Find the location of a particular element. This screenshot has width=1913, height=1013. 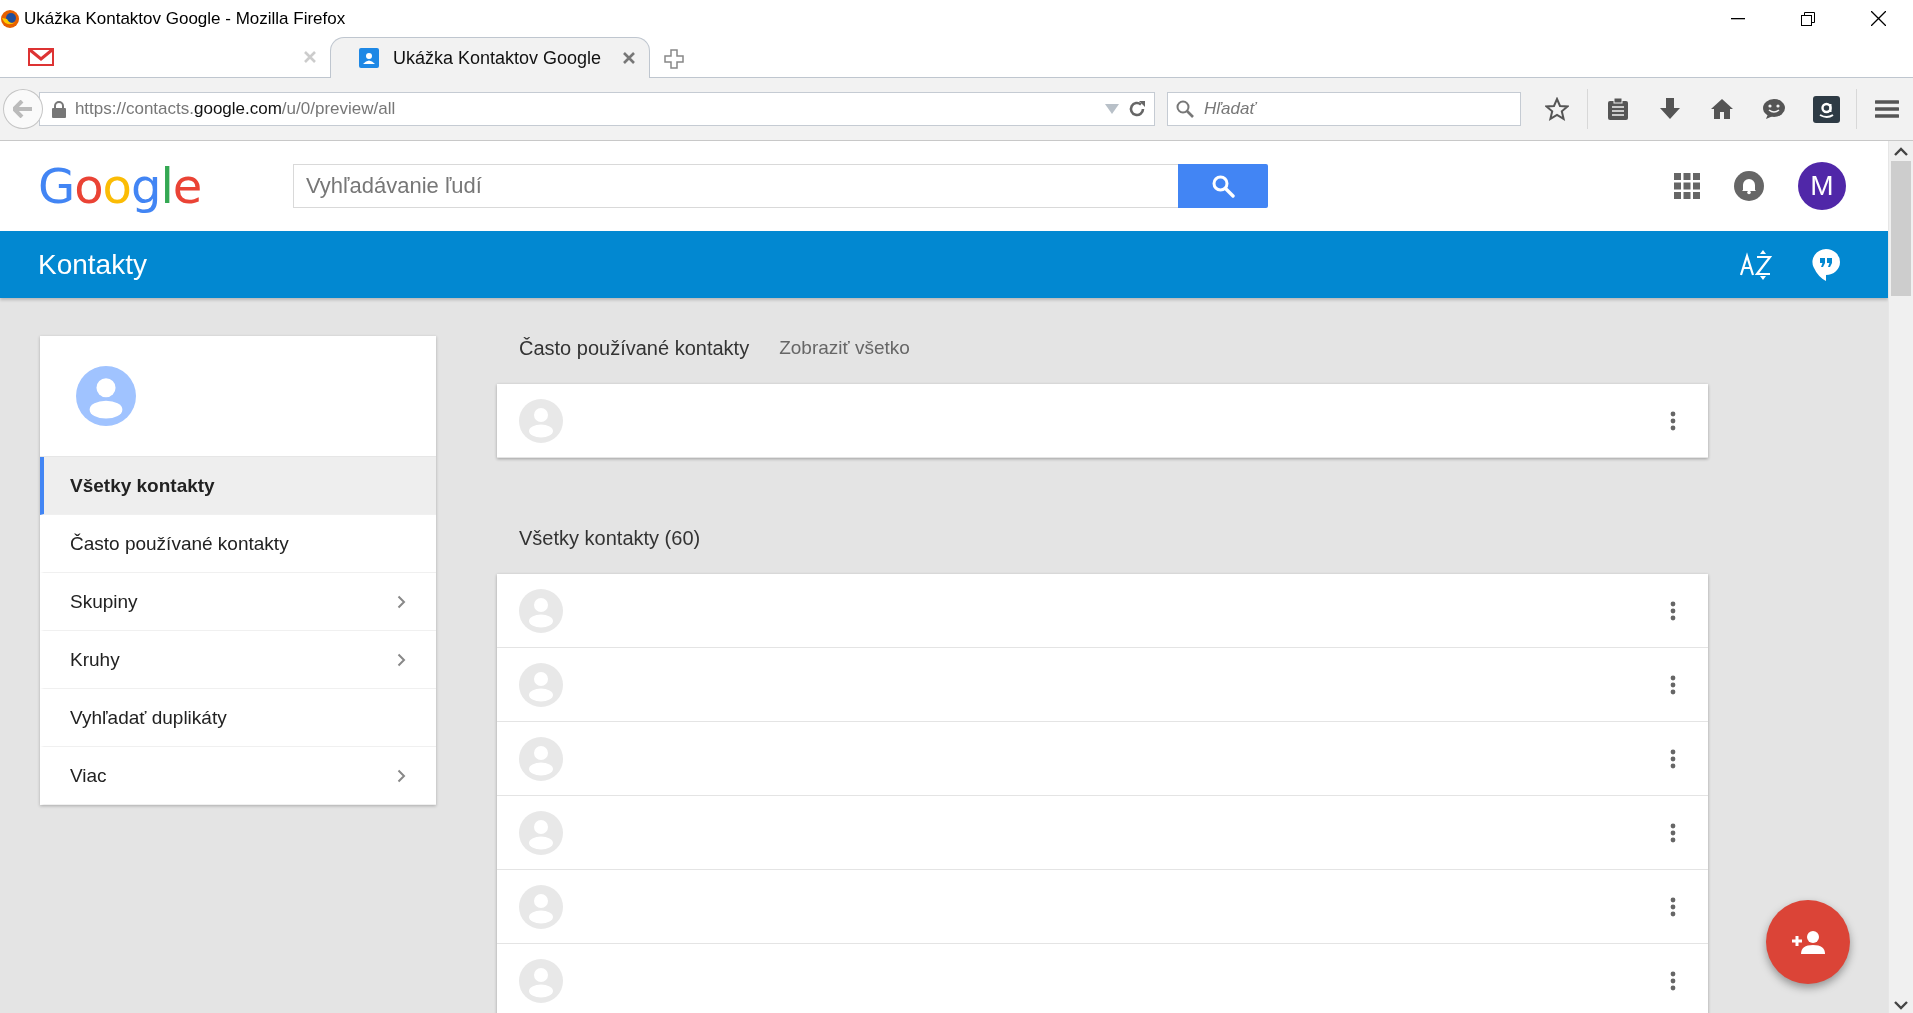

sort-az-button is located at coordinates (1756, 264).